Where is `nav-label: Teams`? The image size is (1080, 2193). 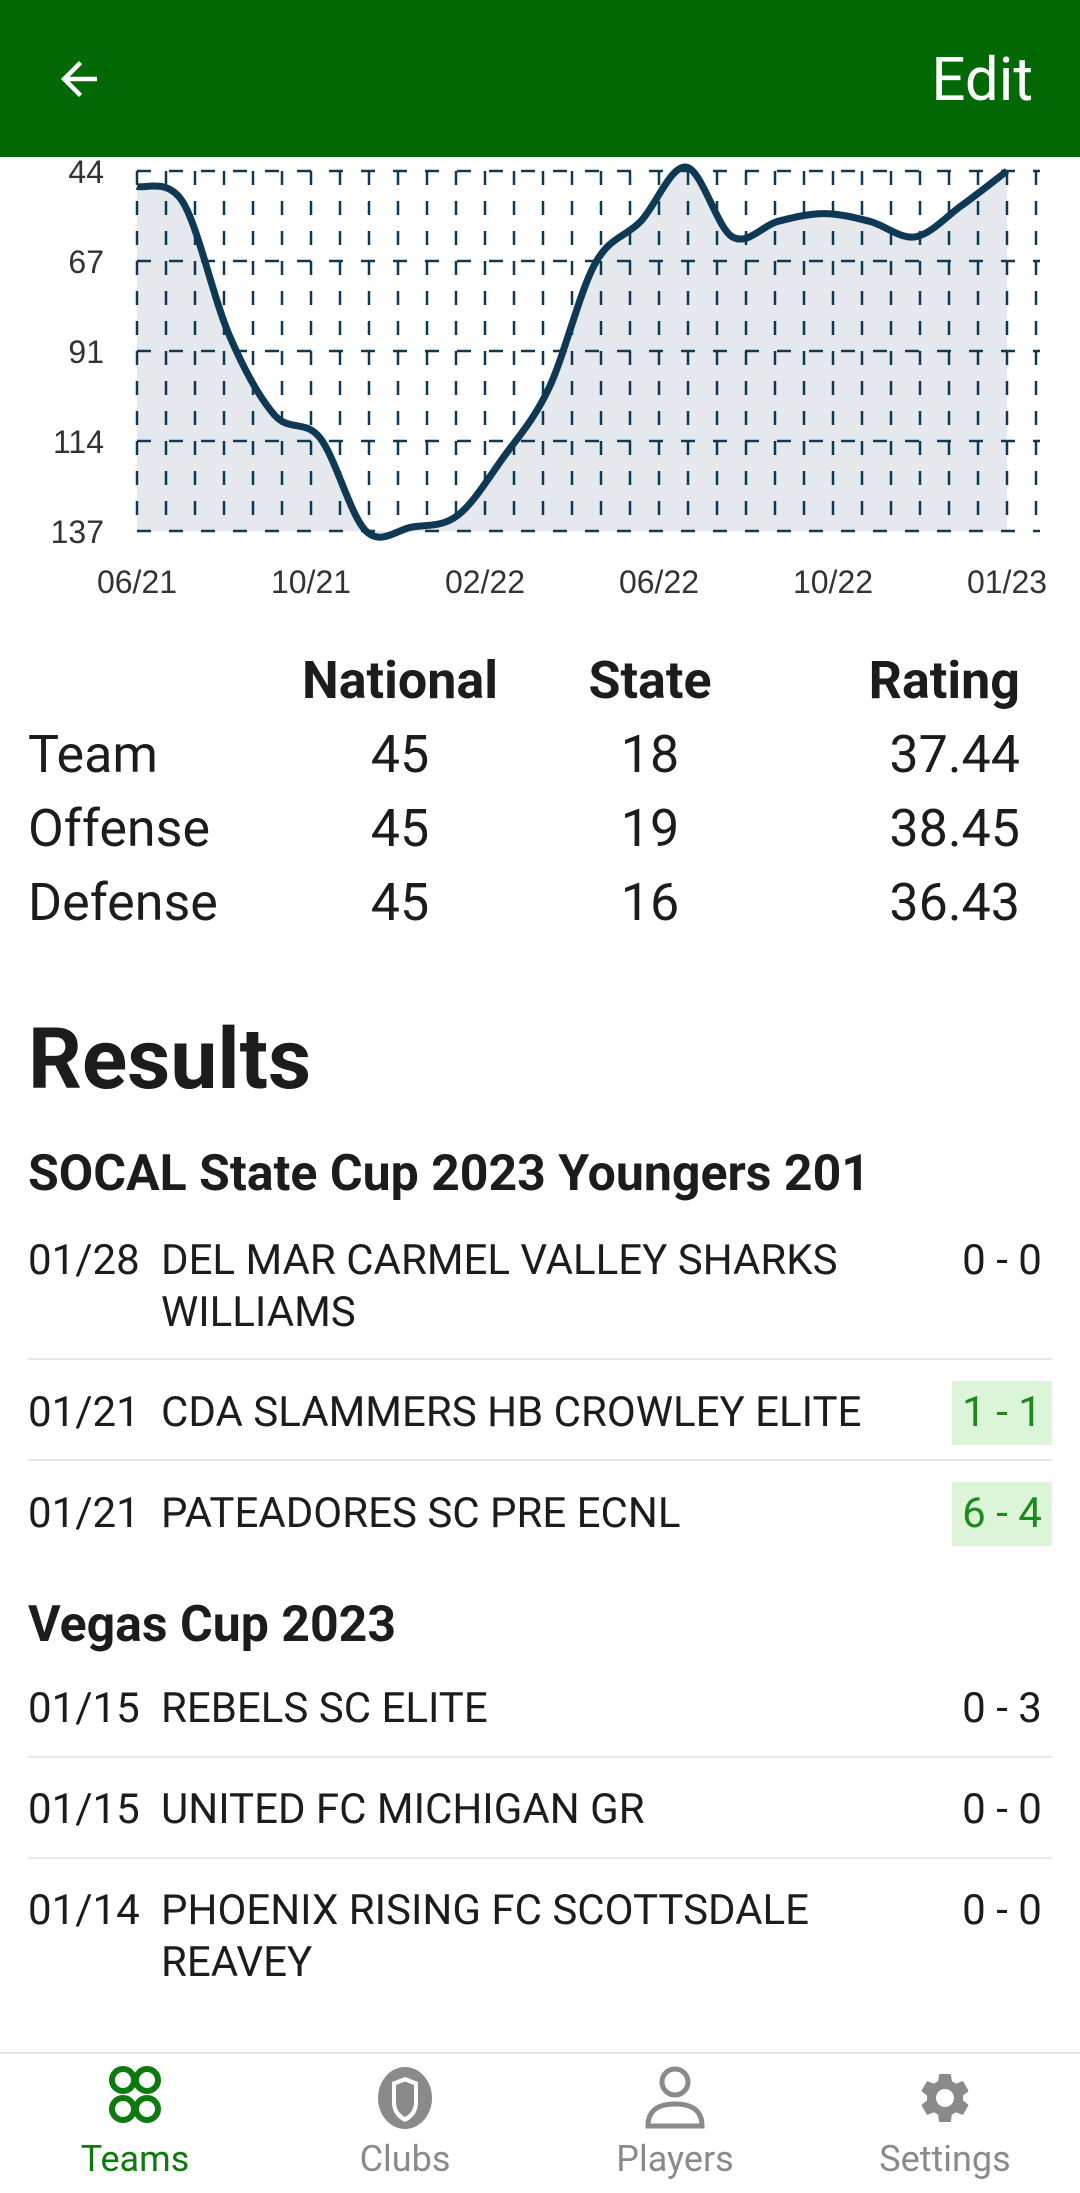
nav-label: Teams is located at coordinates (135, 2159).